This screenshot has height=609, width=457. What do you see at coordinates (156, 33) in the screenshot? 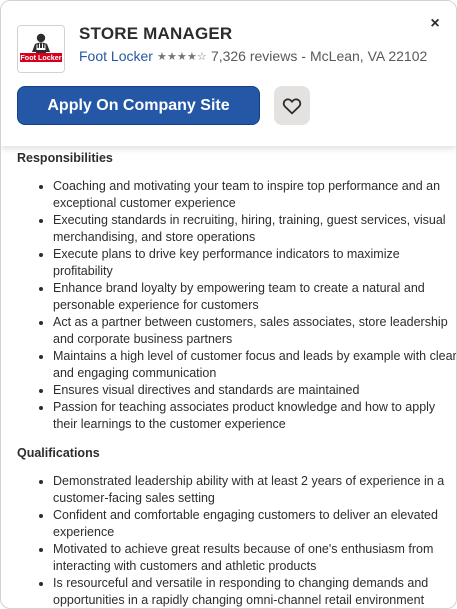
I see `job-title: STORE MANAGER` at bounding box center [156, 33].